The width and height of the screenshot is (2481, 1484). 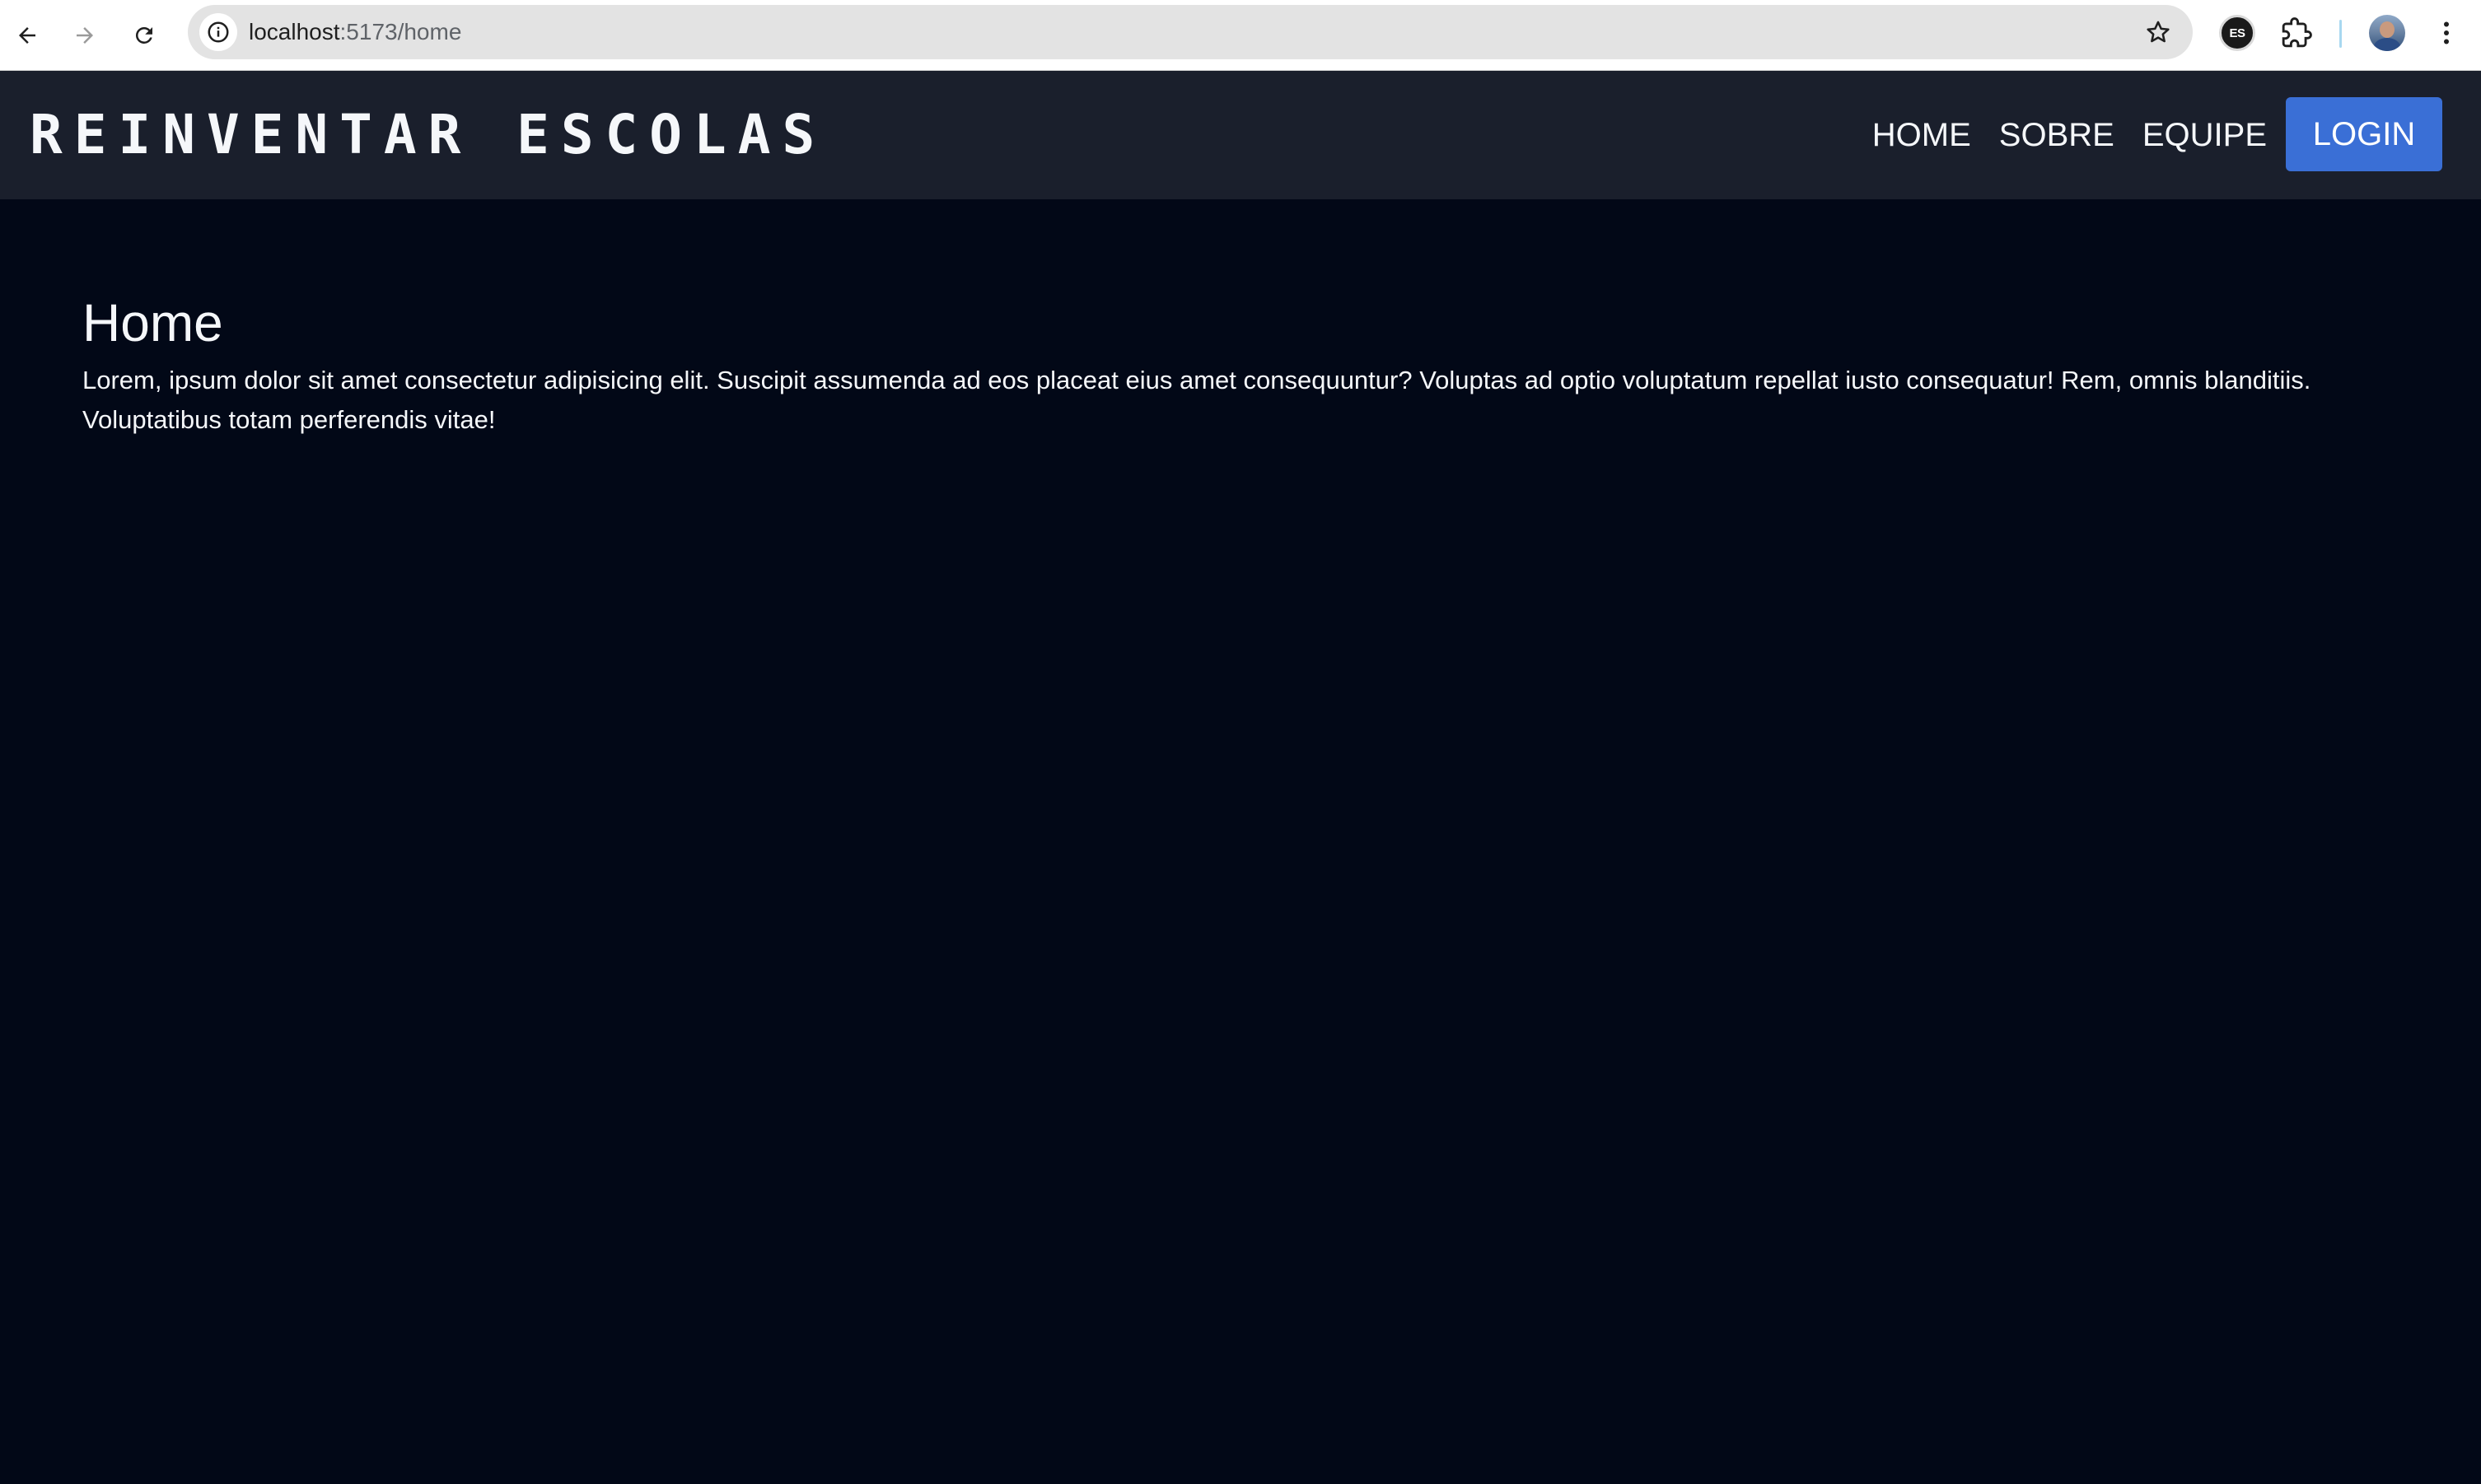 I want to click on bookmark-button, so click(x=2159, y=32).